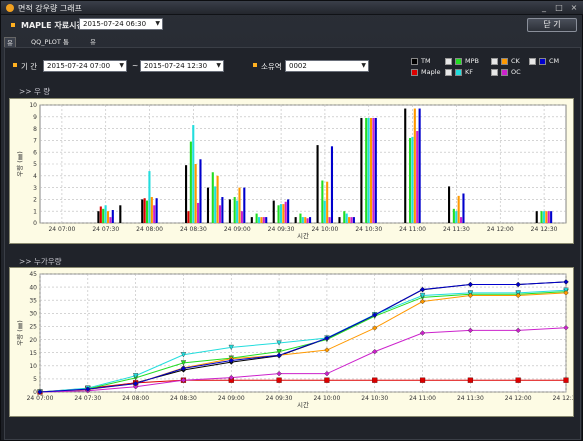  I want to click on y-tick-label: 5, so click(35, 164).